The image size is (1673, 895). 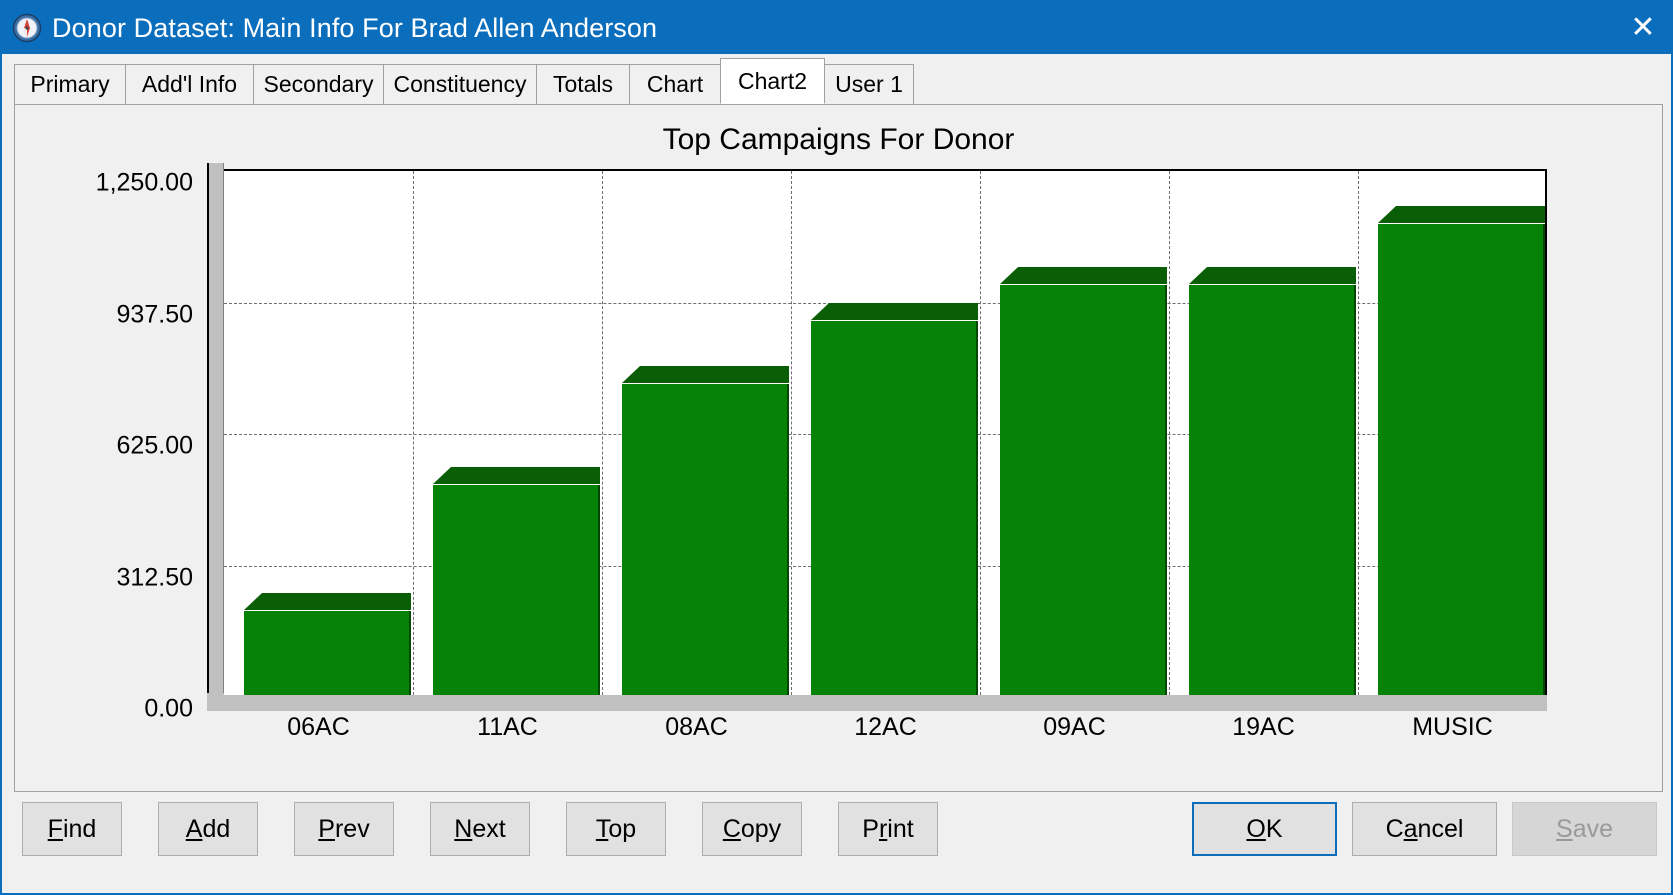 I want to click on dialog-button-bar: Find Add Prev Next Top Copy Print OK Cancel Save, so click(x=836, y=847).